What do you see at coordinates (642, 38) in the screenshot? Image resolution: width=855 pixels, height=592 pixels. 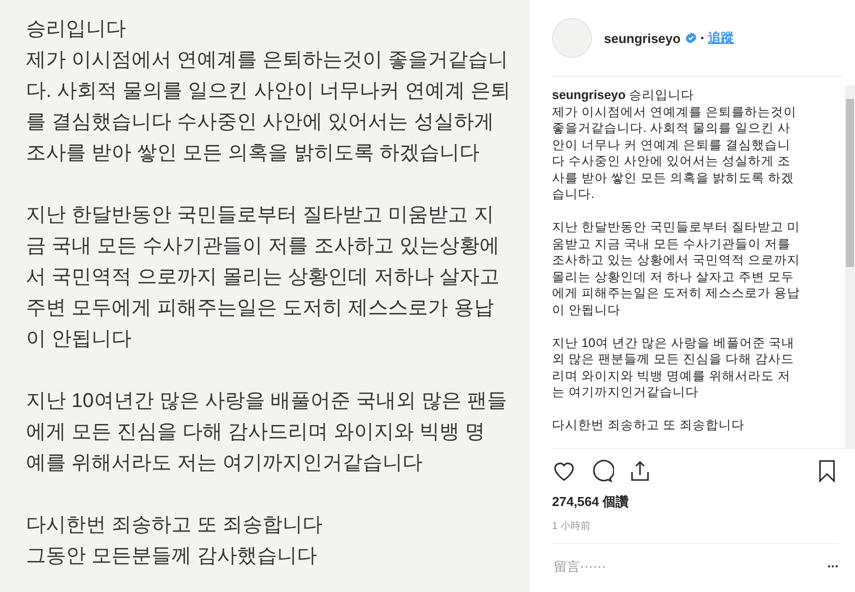 I see `username: seungriseyo` at bounding box center [642, 38].